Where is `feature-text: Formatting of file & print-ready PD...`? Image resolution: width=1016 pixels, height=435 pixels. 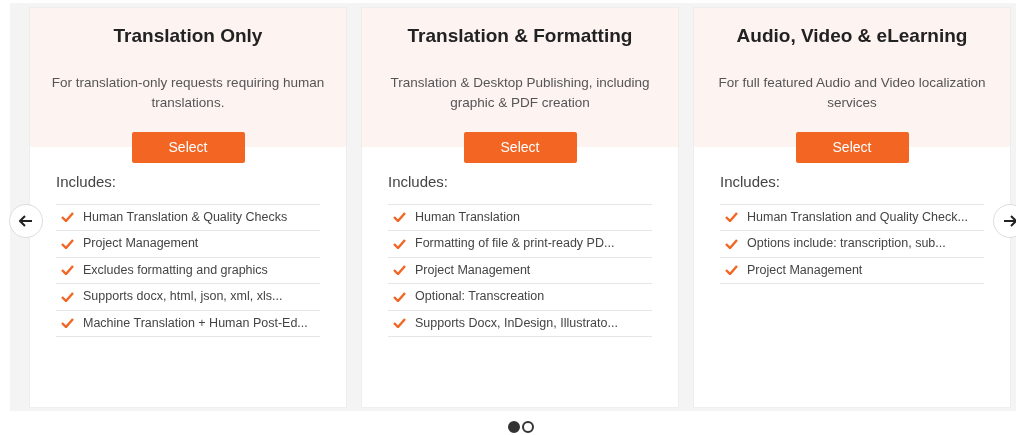 feature-text: Formatting of file & print-ready PD... is located at coordinates (515, 244).